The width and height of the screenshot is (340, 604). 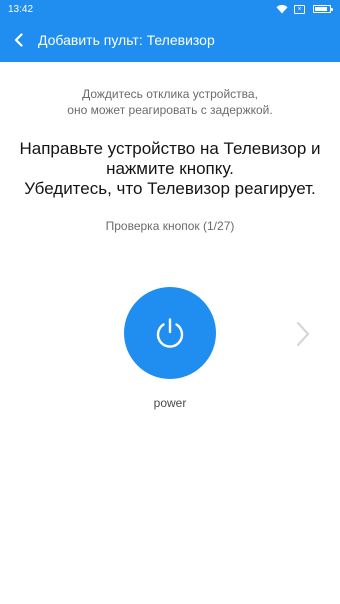 I want to click on instruction-line-3: Убедитесь, что Телевизор реагирует., so click(x=170, y=188).